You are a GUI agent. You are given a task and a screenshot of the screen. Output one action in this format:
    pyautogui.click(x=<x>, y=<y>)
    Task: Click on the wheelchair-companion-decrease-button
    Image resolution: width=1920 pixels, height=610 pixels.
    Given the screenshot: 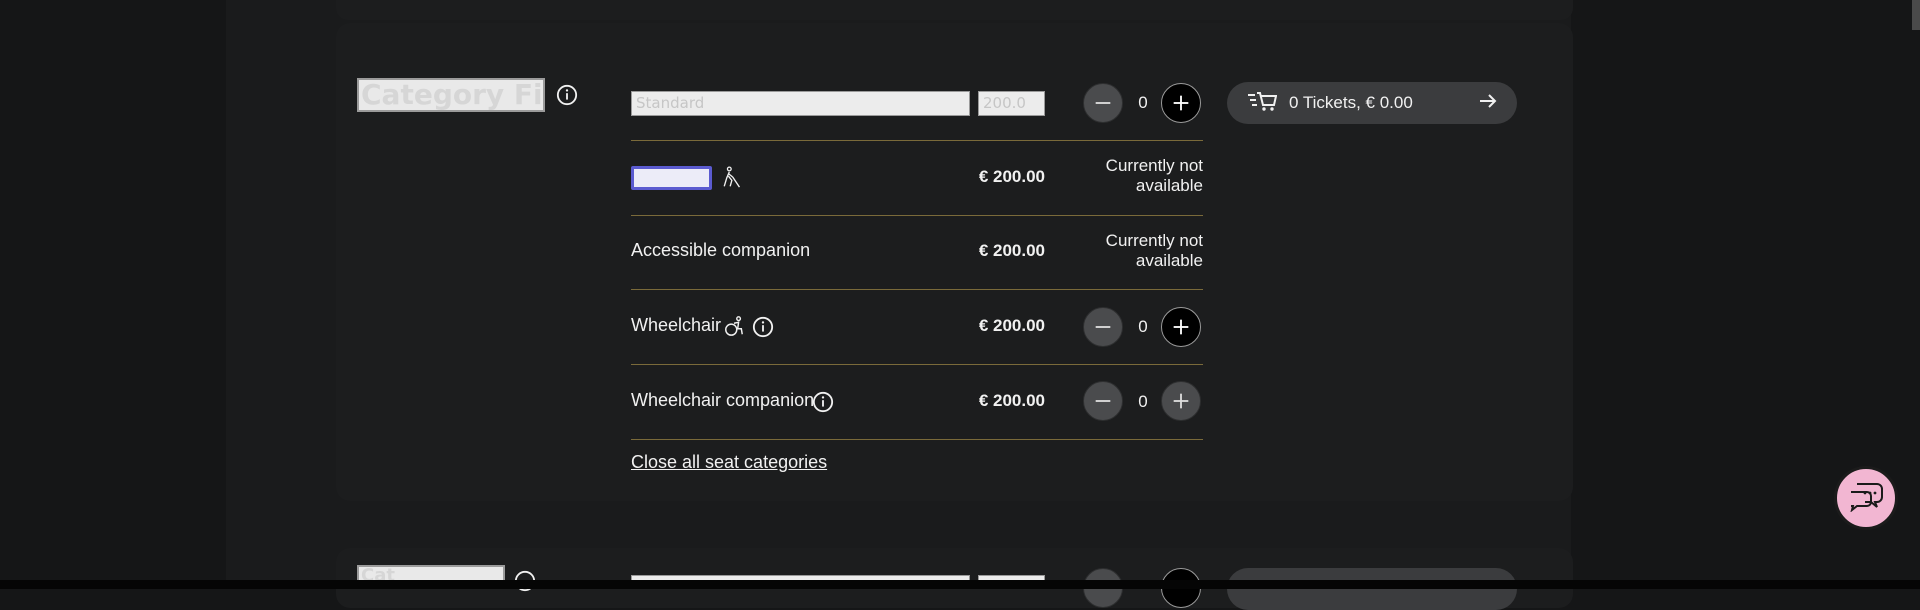 What is the action you would take?
    pyautogui.click(x=1103, y=401)
    